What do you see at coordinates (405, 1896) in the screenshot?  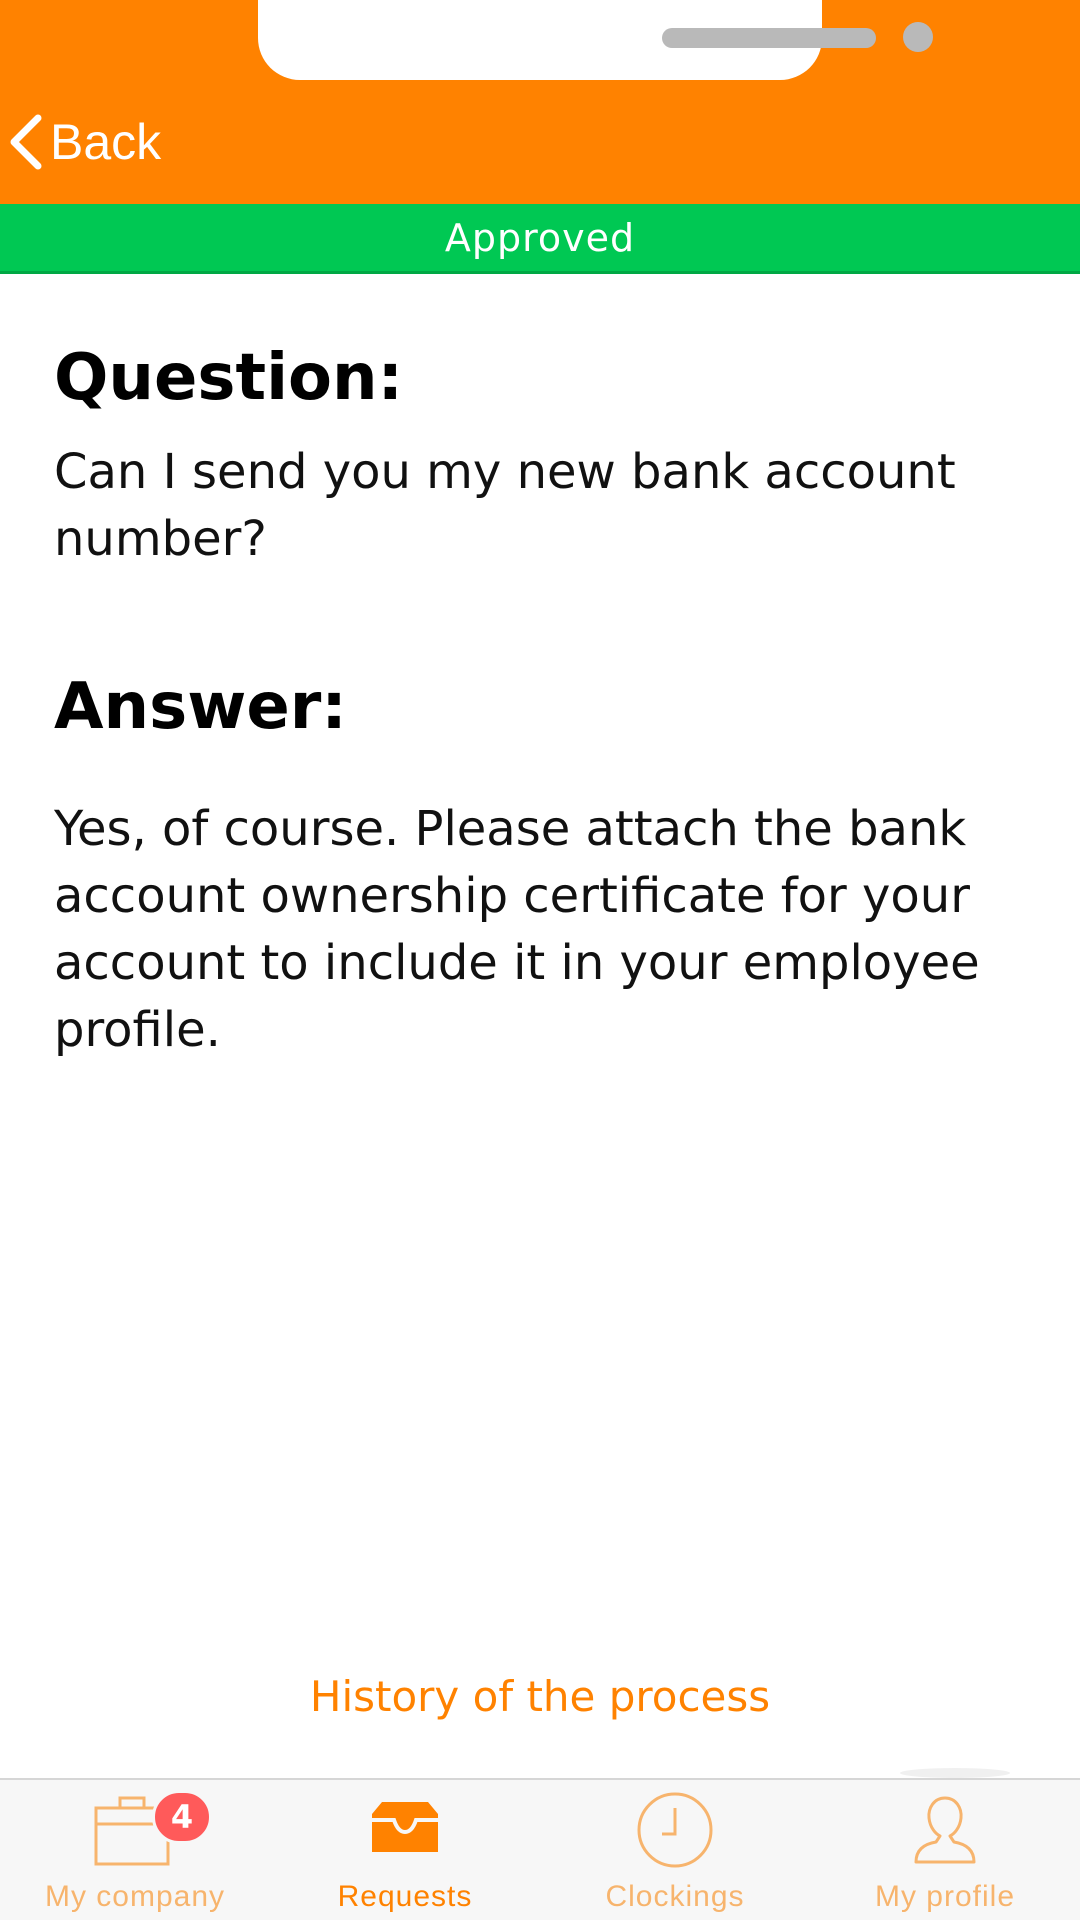 I see `tab-label: Requests` at bounding box center [405, 1896].